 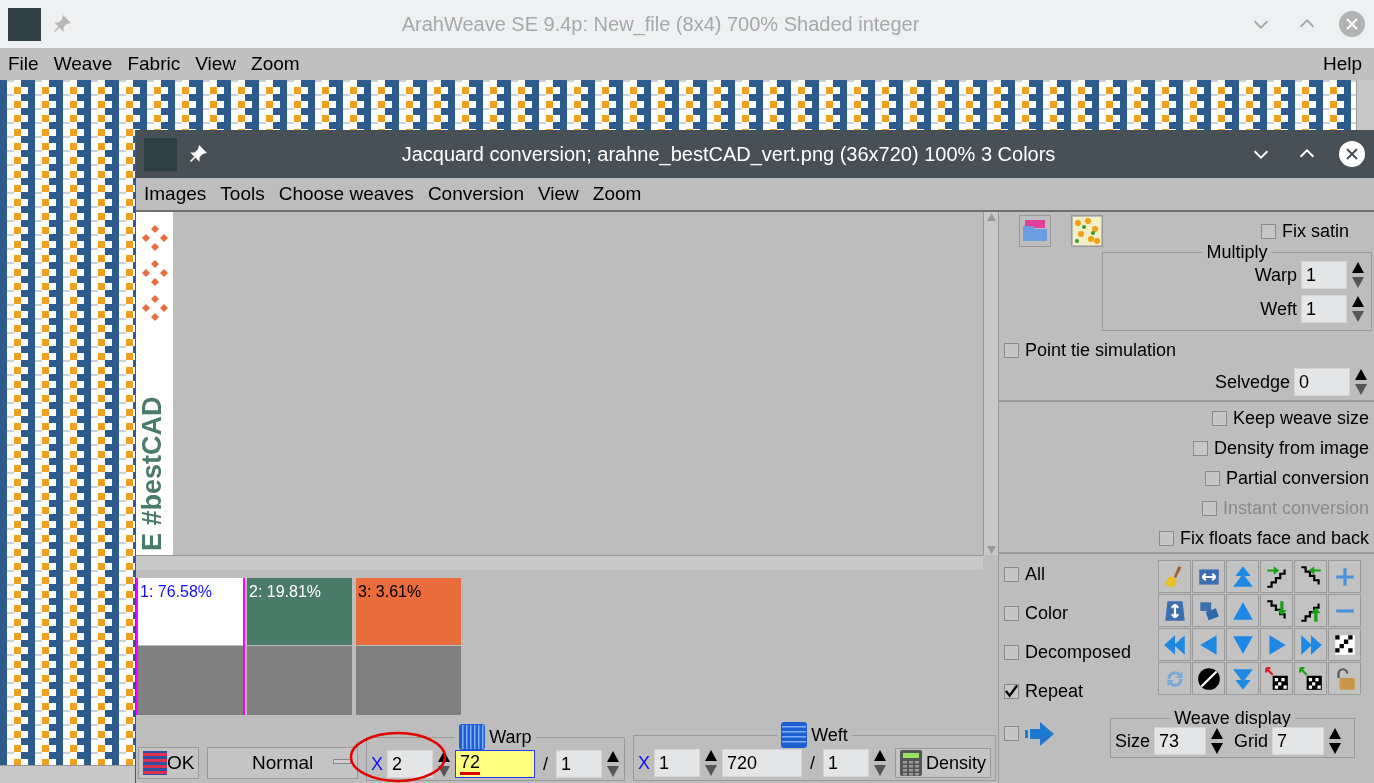 What do you see at coordinates (1322, 382) in the screenshot?
I see `number-field: 0` at bounding box center [1322, 382].